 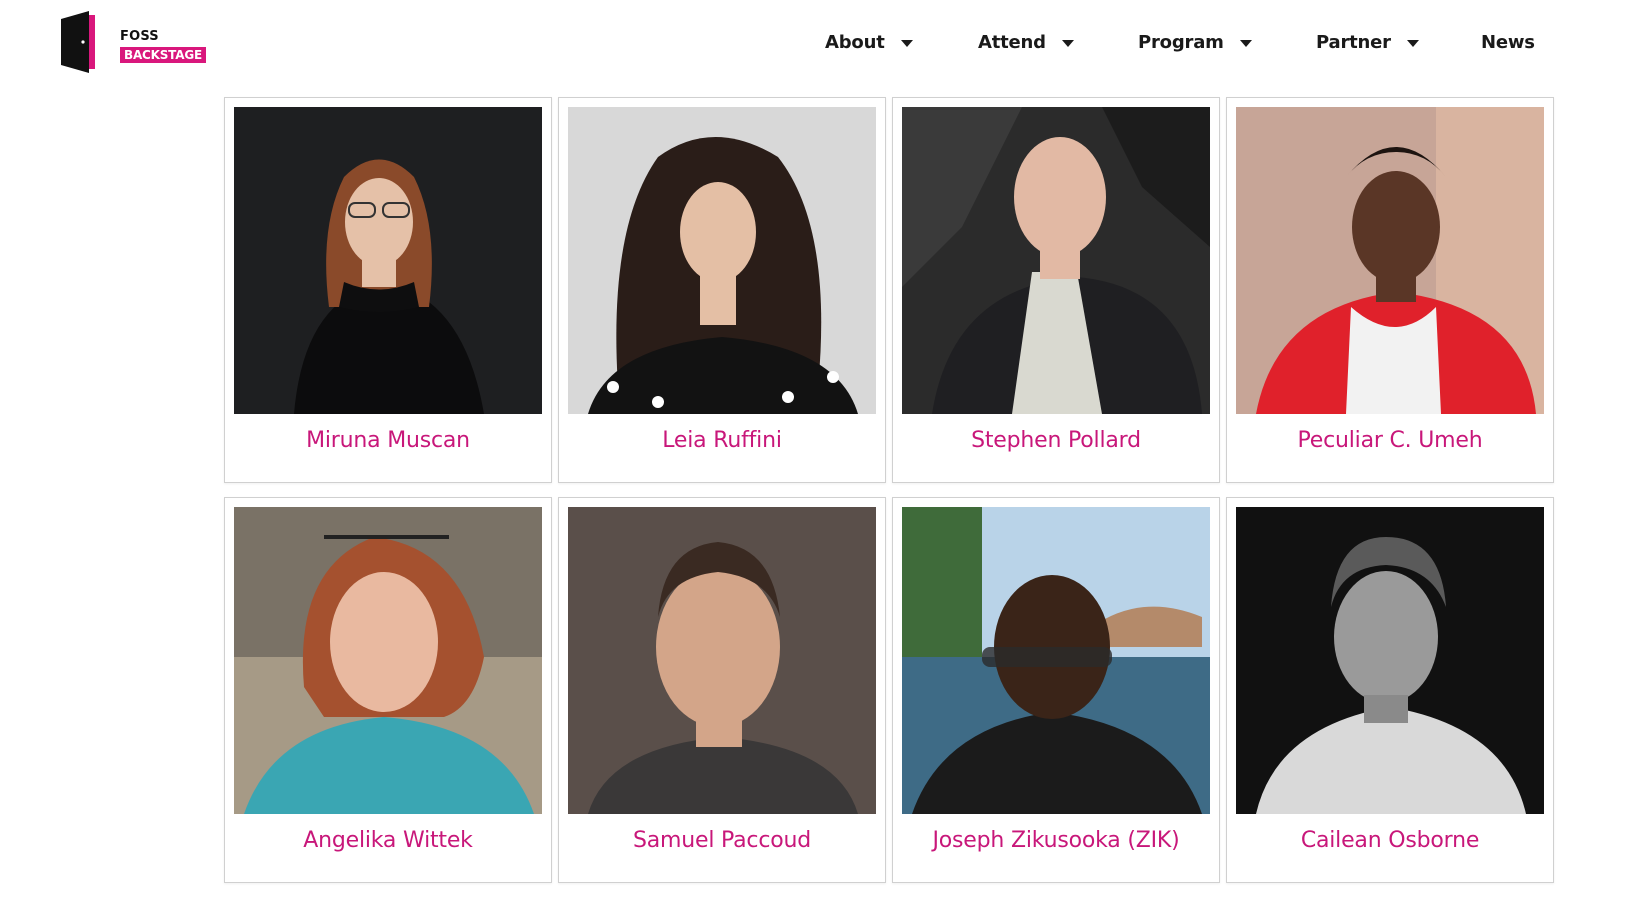 I want to click on speaker-card: Leia Ruffini, so click(x=722, y=290).